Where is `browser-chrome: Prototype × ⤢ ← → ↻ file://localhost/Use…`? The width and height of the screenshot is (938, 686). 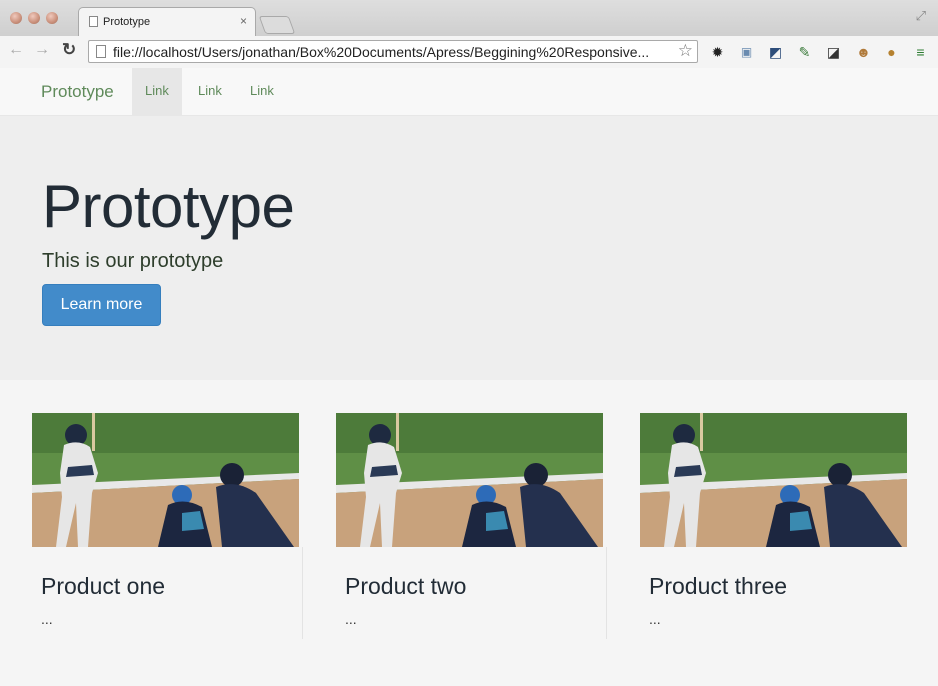
browser-chrome: Prototype × ⤢ ← → ↻ file://localhost/Use… is located at coordinates (469, 34).